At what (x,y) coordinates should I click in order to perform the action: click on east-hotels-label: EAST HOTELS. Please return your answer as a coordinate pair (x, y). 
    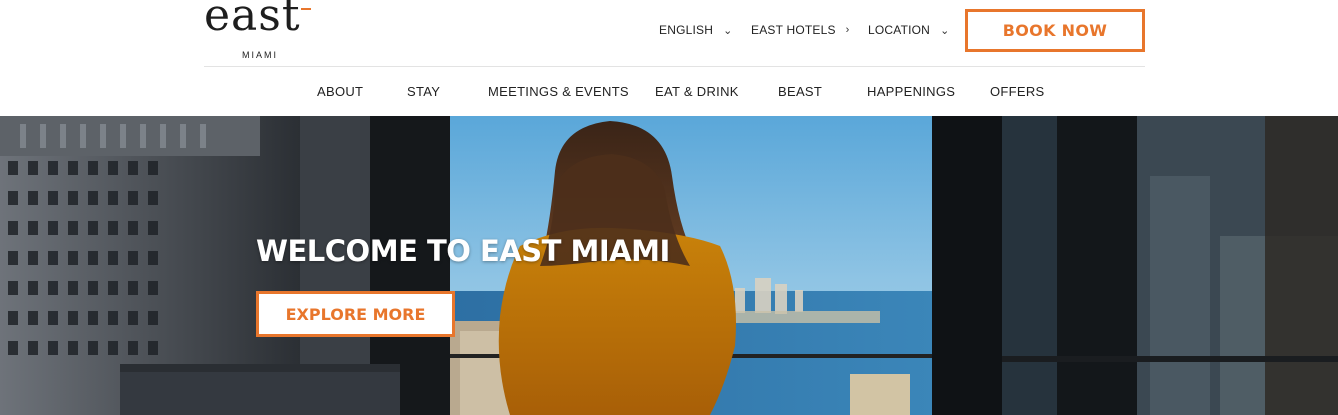
    Looking at the image, I should click on (793, 30).